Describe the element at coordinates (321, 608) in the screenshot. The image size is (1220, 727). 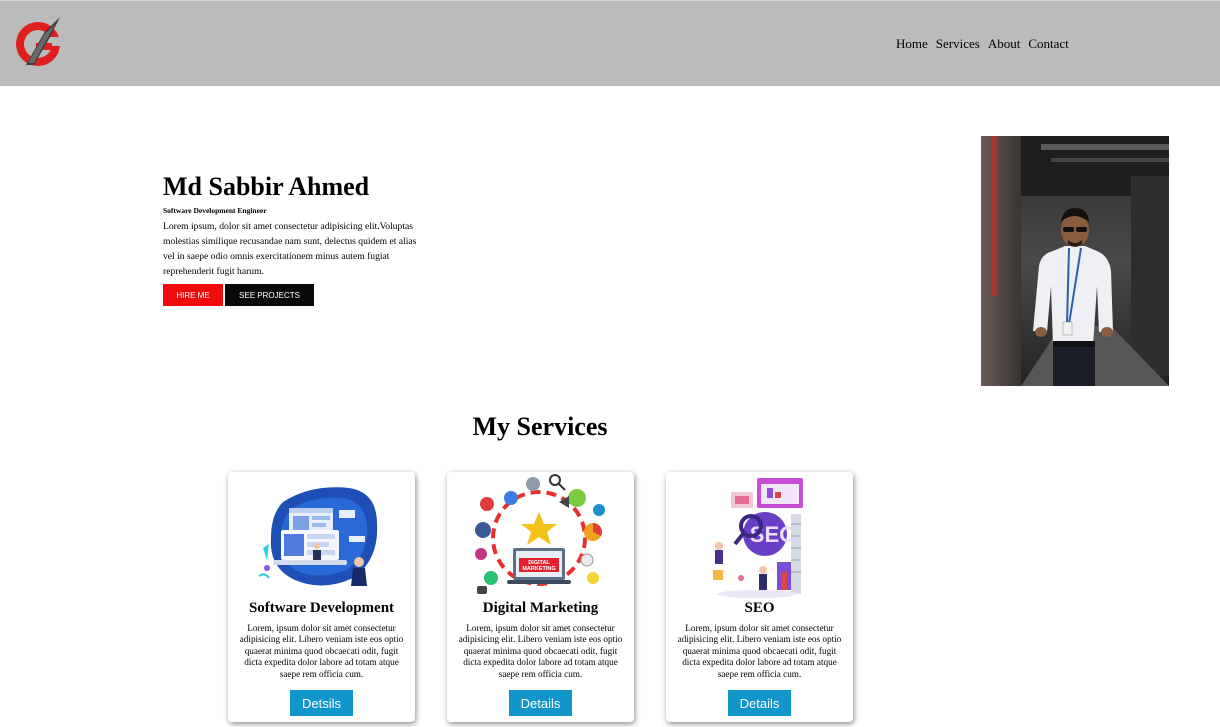
I see `service-card-title: Software Development` at that location.